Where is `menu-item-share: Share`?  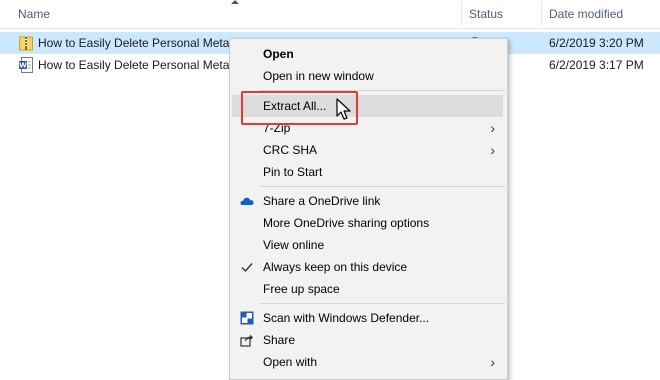 menu-item-share: Share is located at coordinates (368, 340).